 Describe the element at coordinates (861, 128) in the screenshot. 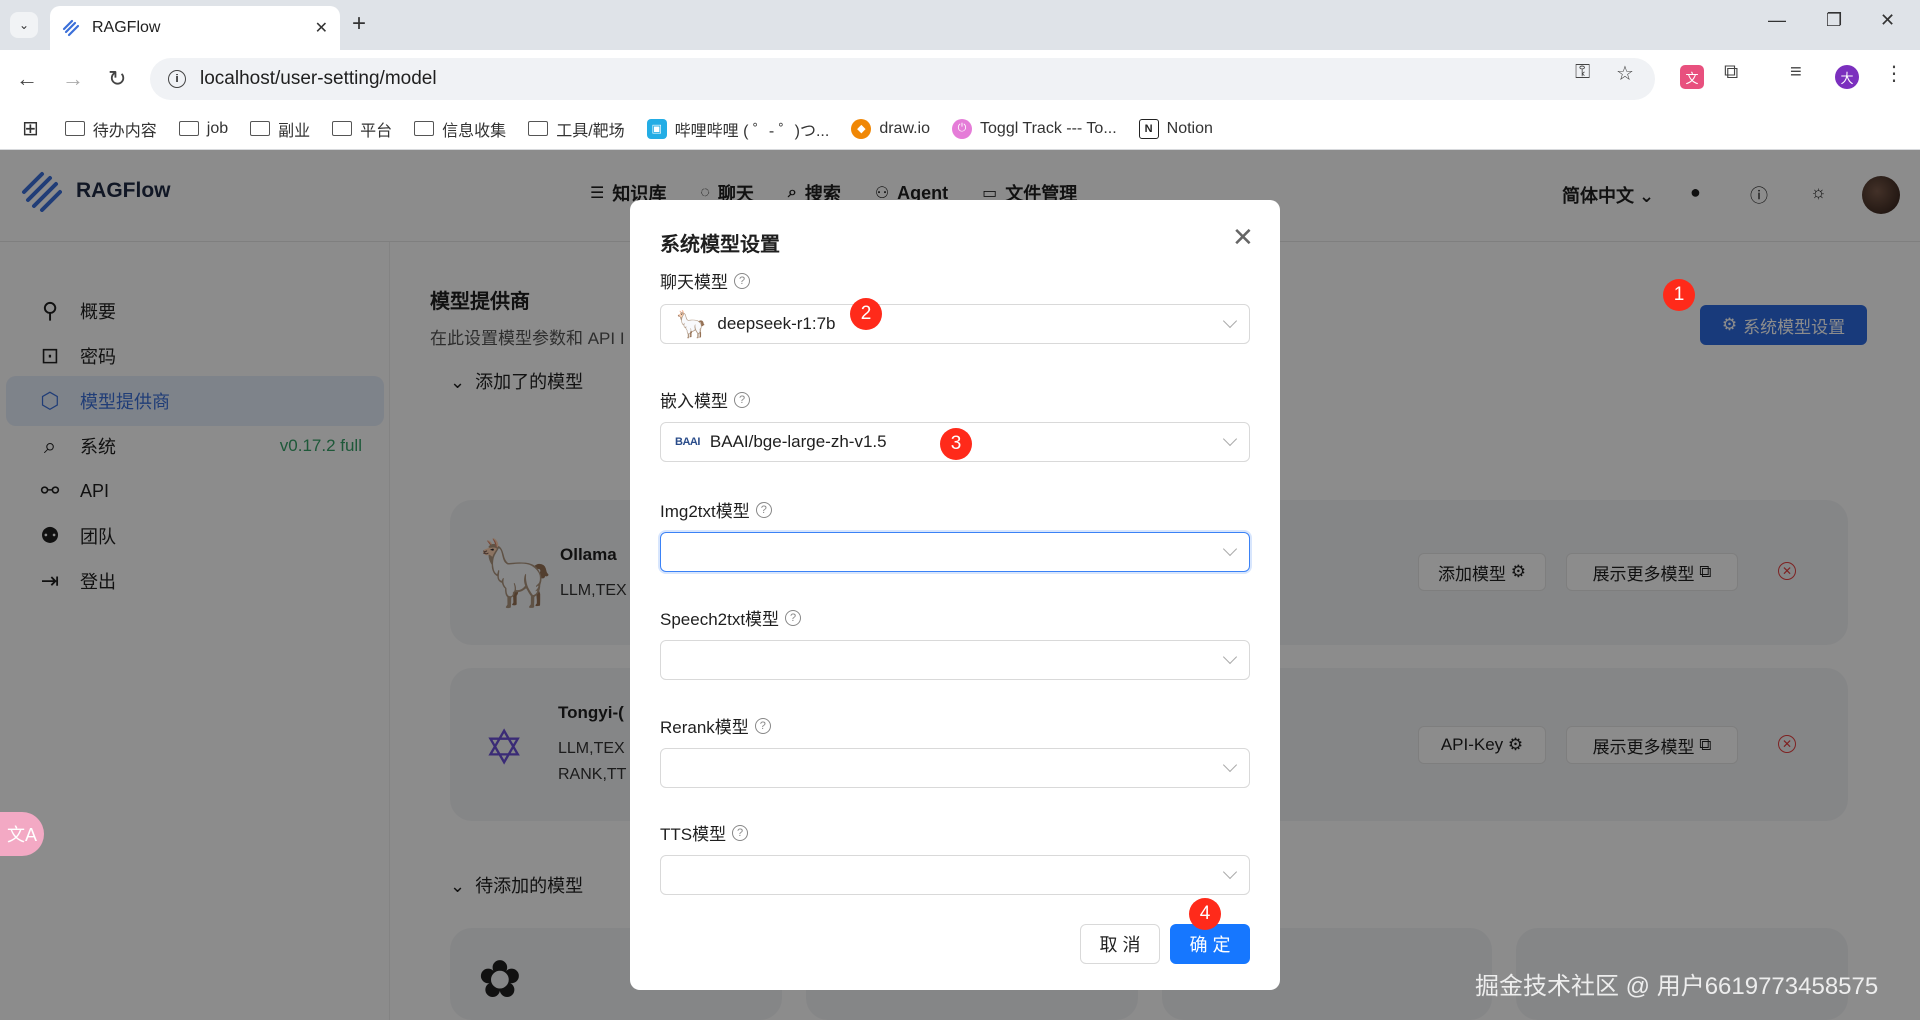

I see `drawio-icon: ◆` at that location.